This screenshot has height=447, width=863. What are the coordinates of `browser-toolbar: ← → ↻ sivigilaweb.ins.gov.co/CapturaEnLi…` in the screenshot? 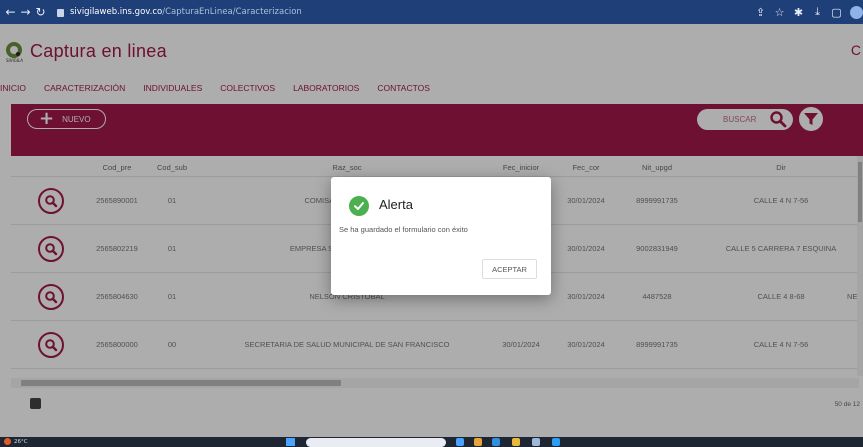 It's located at (431, 12).